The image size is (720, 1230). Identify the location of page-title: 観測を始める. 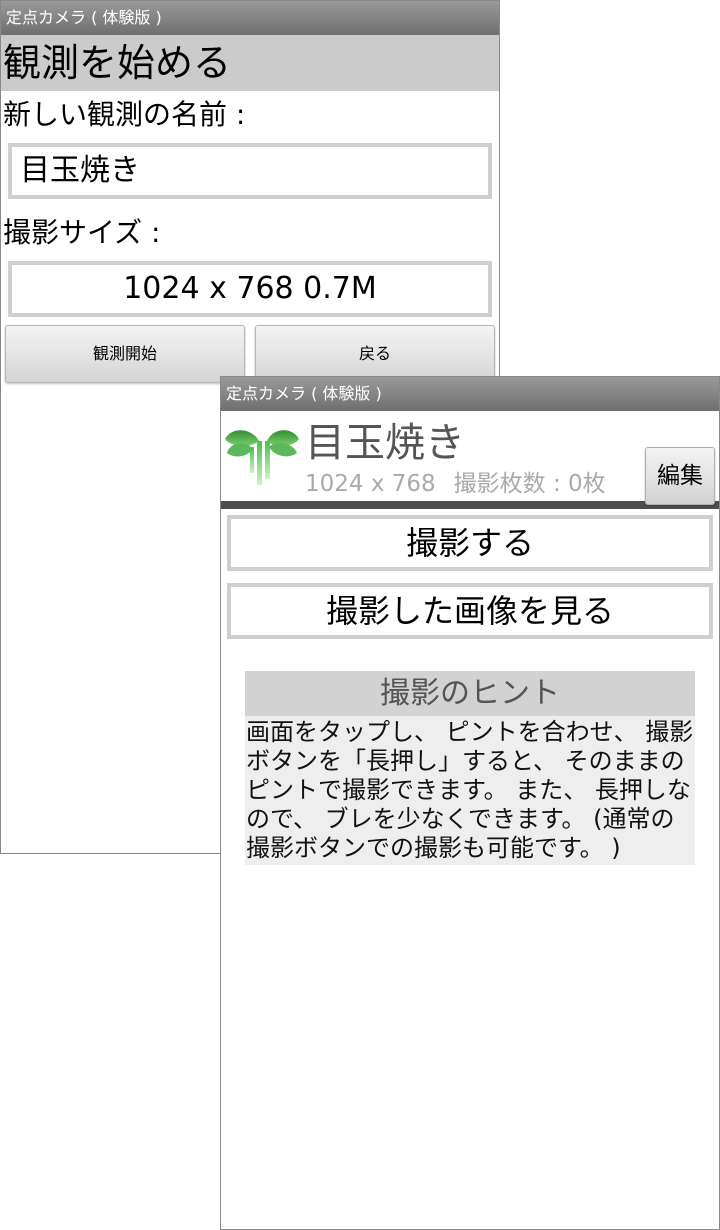
(250, 63).